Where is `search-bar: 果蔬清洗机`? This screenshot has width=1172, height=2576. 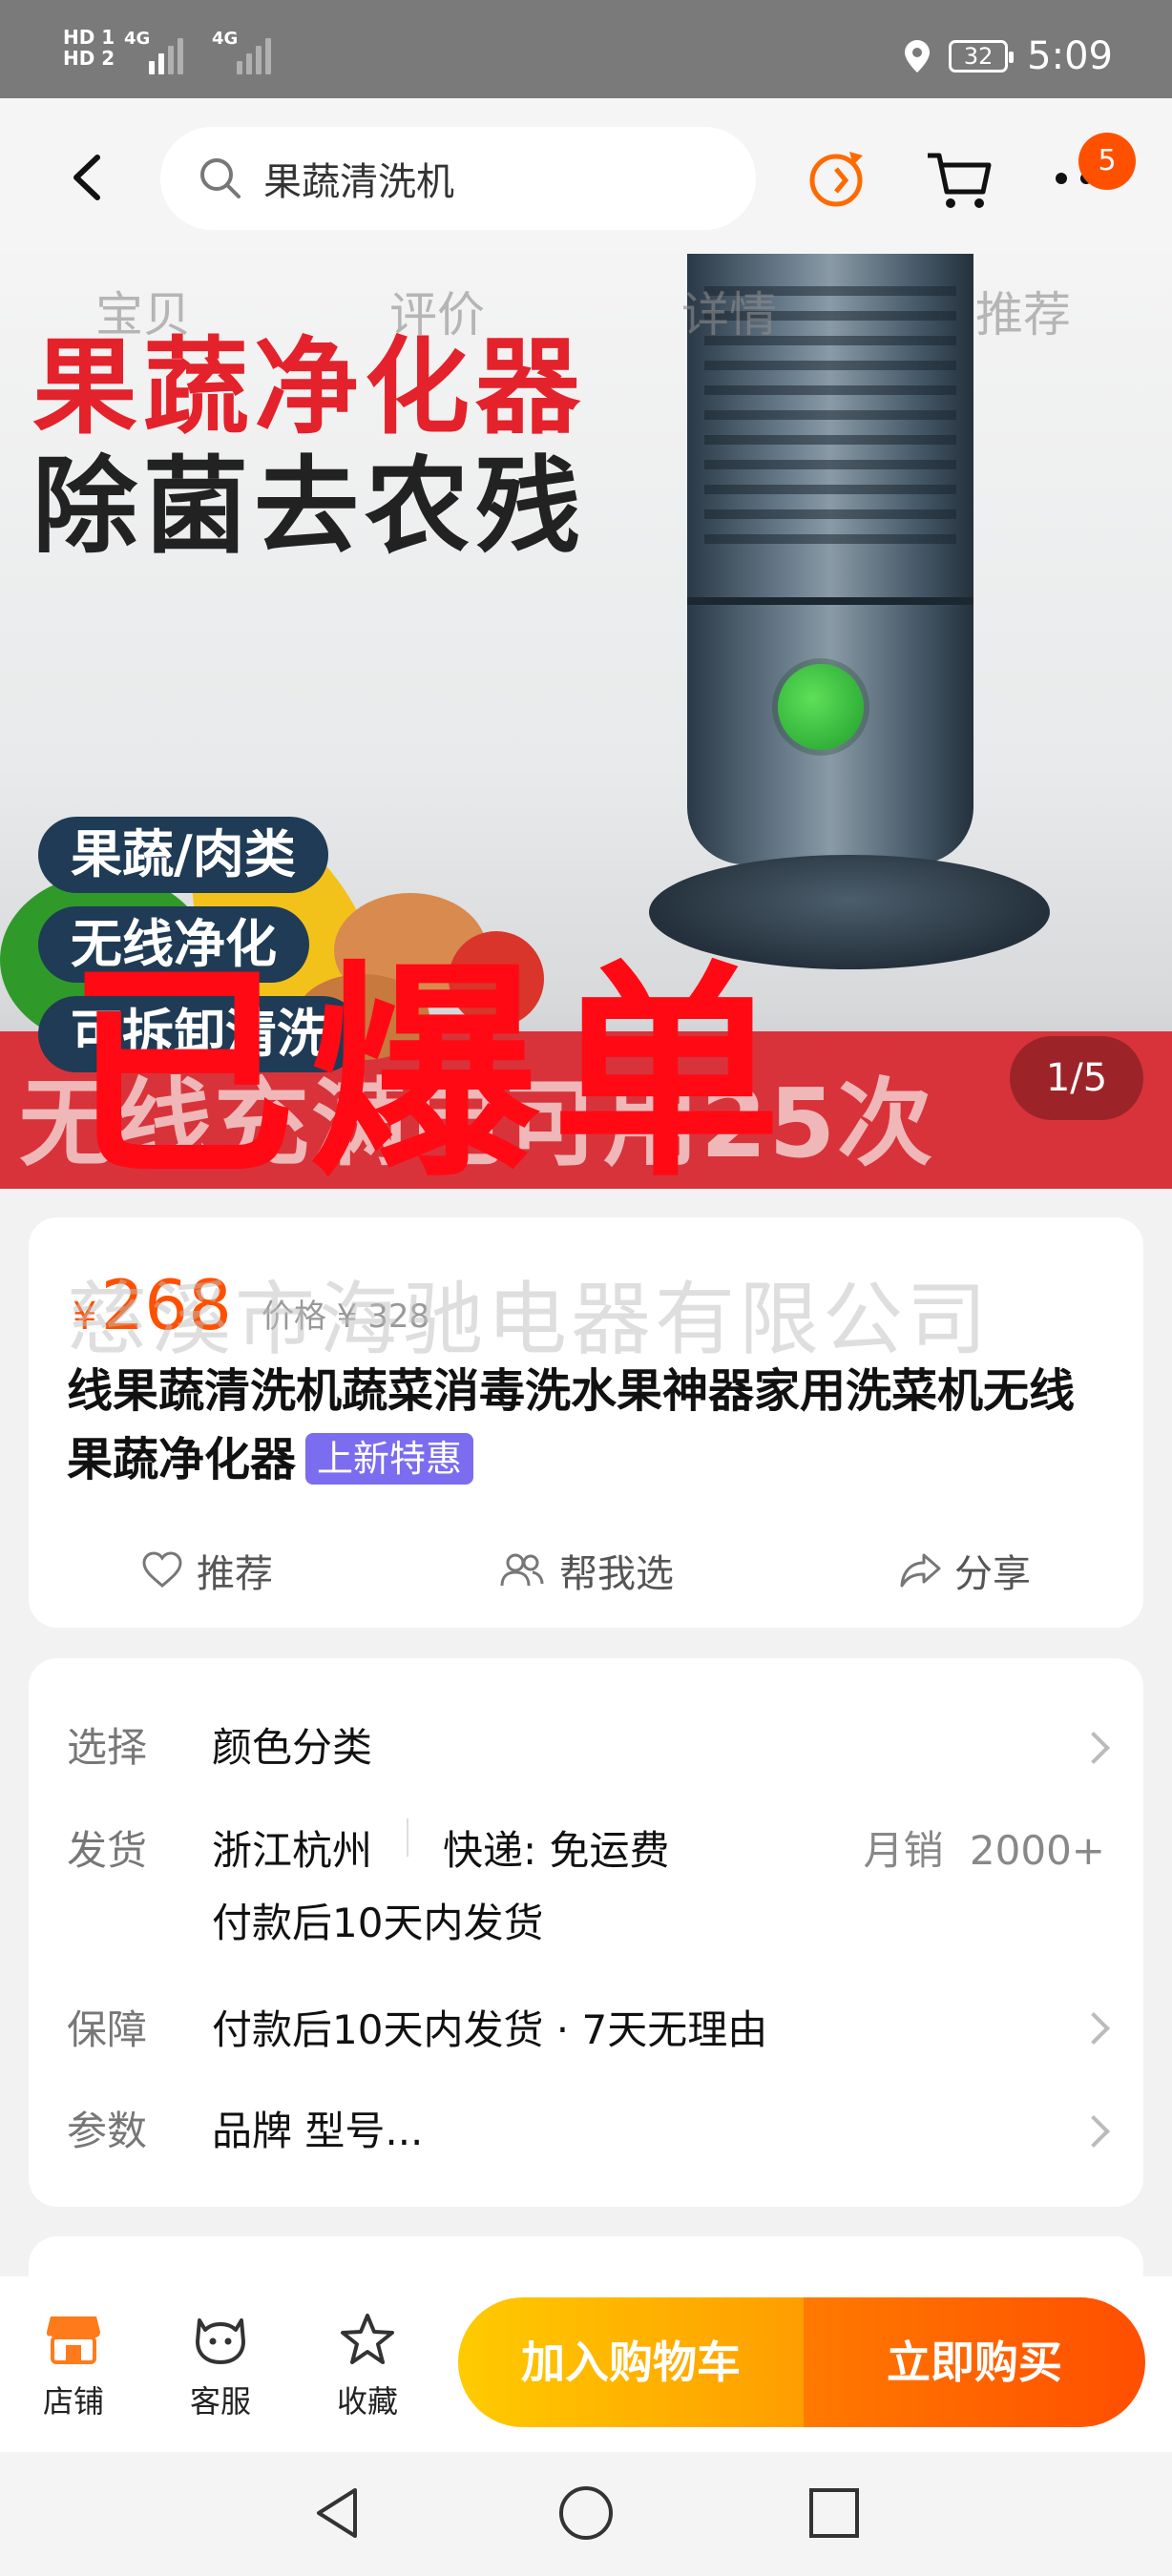 search-bar: 果蔬清洗机 is located at coordinates (458, 178).